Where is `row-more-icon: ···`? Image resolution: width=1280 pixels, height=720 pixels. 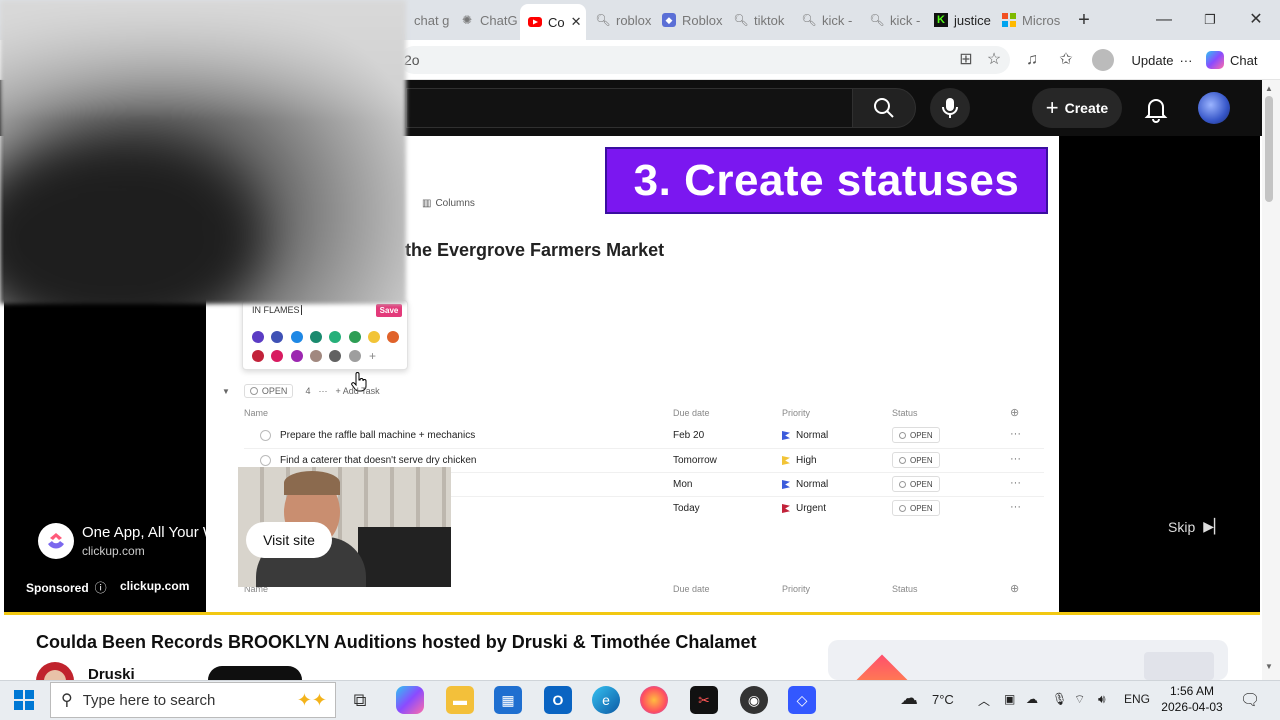 row-more-icon: ··· is located at coordinates (1015, 459).